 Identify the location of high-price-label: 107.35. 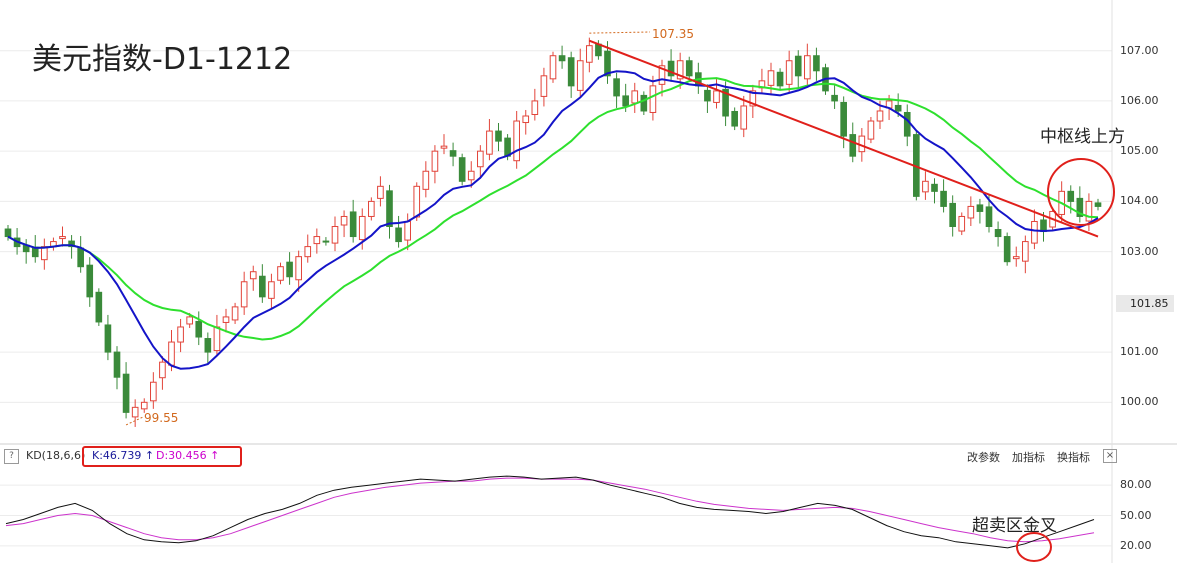
(673, 34).